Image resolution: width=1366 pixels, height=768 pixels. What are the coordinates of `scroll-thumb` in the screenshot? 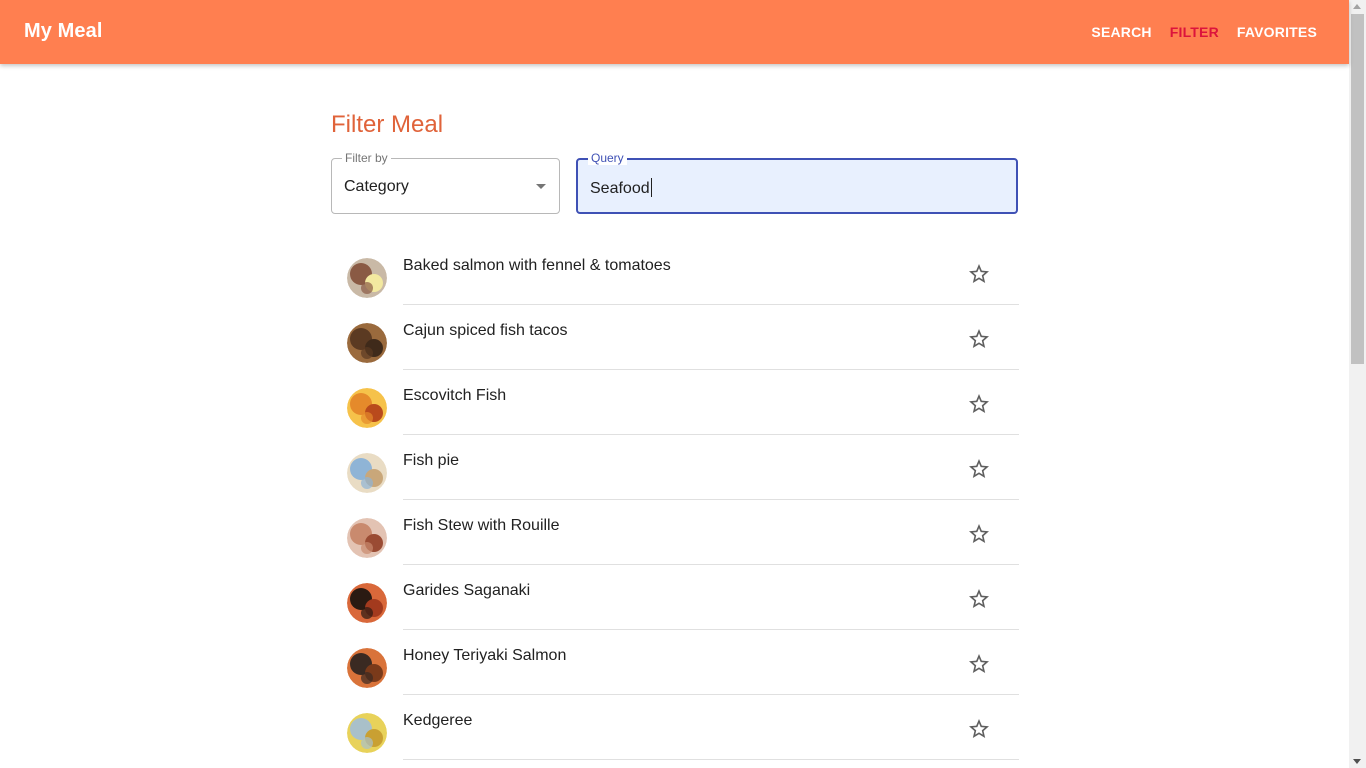 It's located at (1357, 189).